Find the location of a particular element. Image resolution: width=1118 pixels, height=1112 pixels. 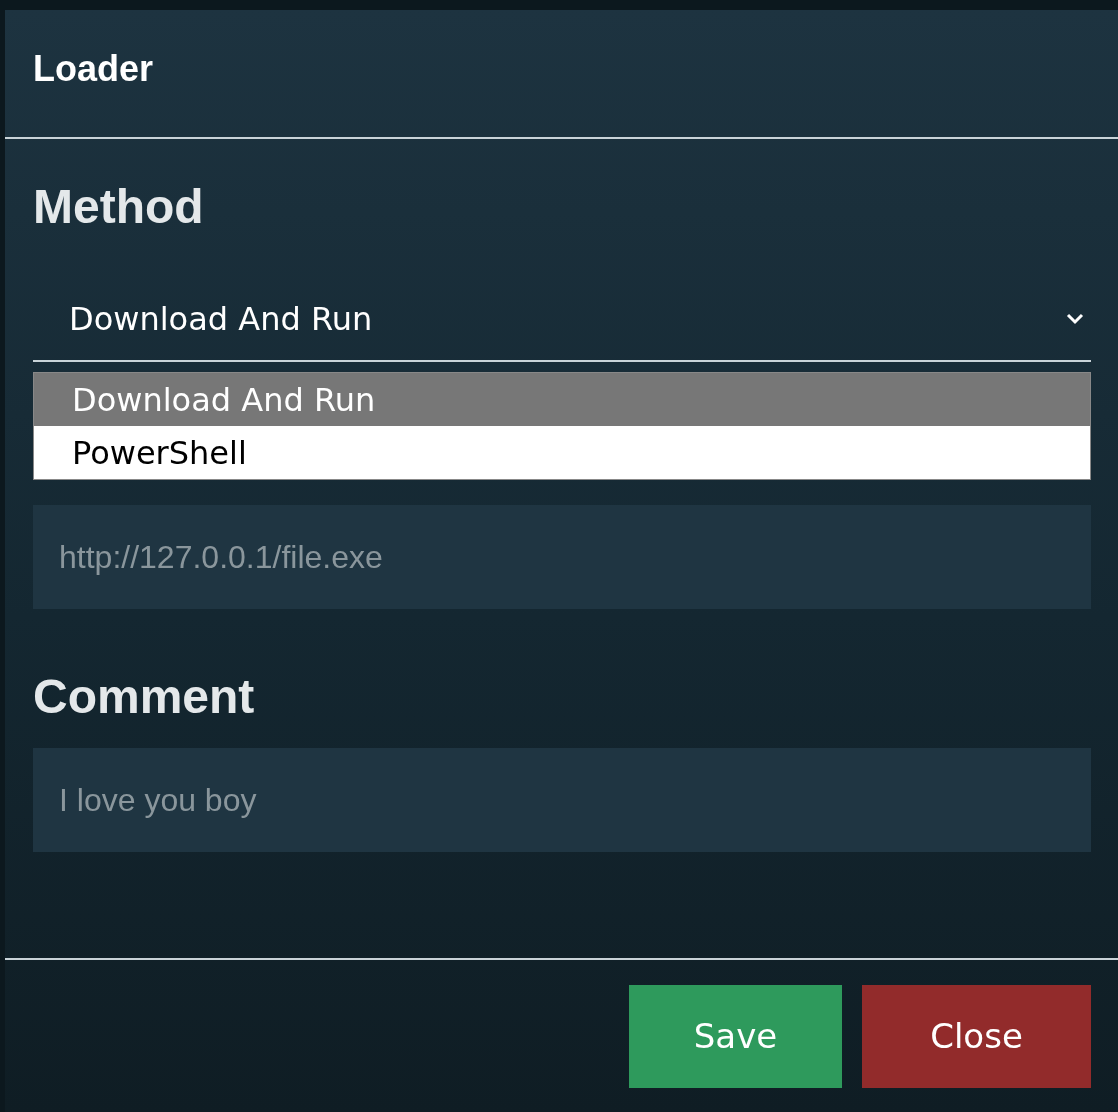

modal-title: Loader is located at coordinates (93, 68).